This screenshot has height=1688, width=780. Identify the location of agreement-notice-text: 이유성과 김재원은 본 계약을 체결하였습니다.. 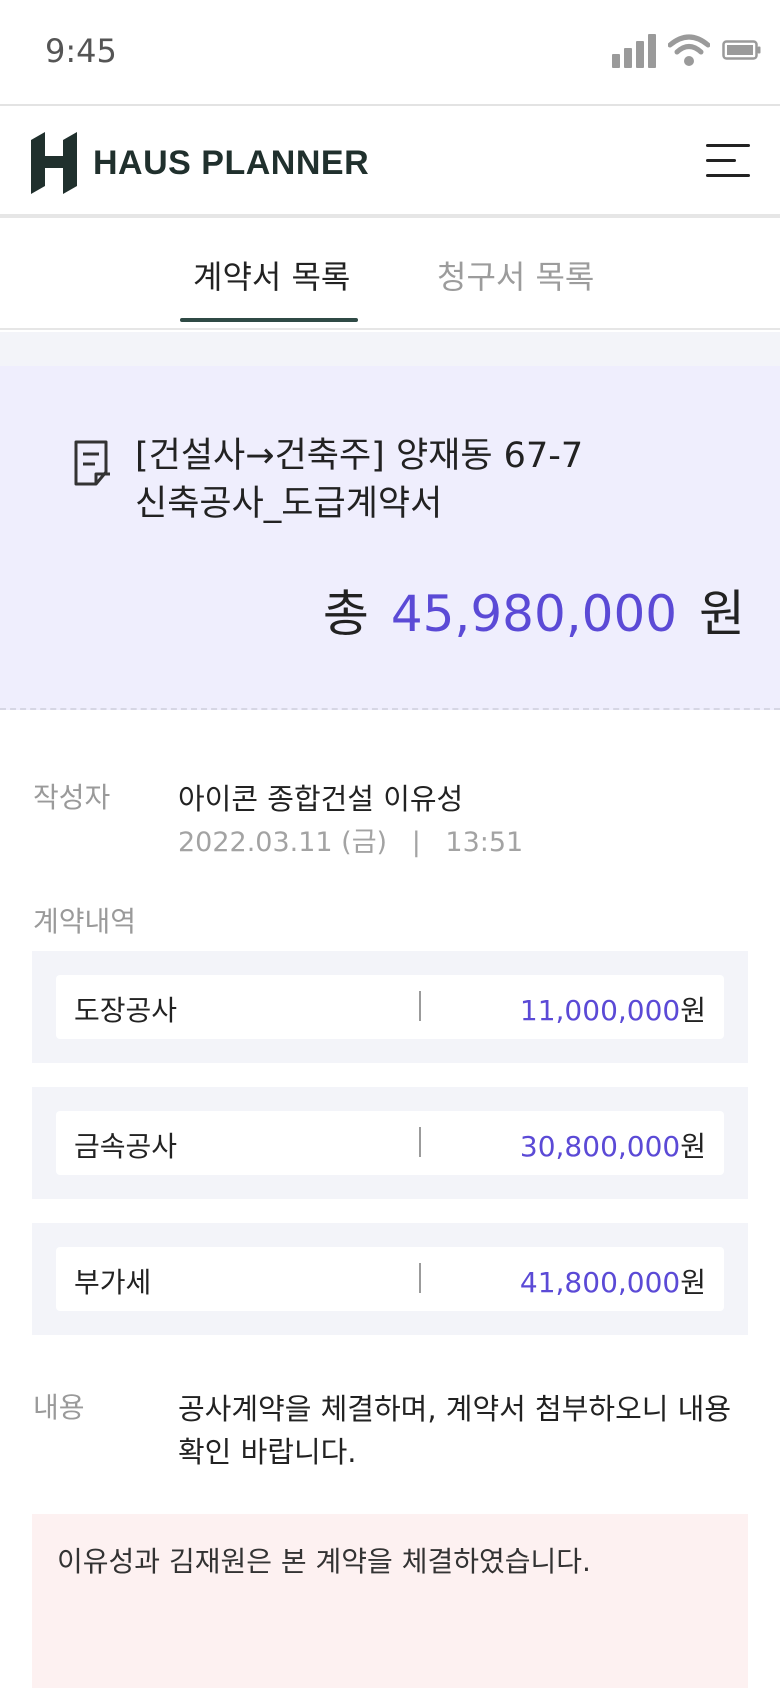
(324, 1561).